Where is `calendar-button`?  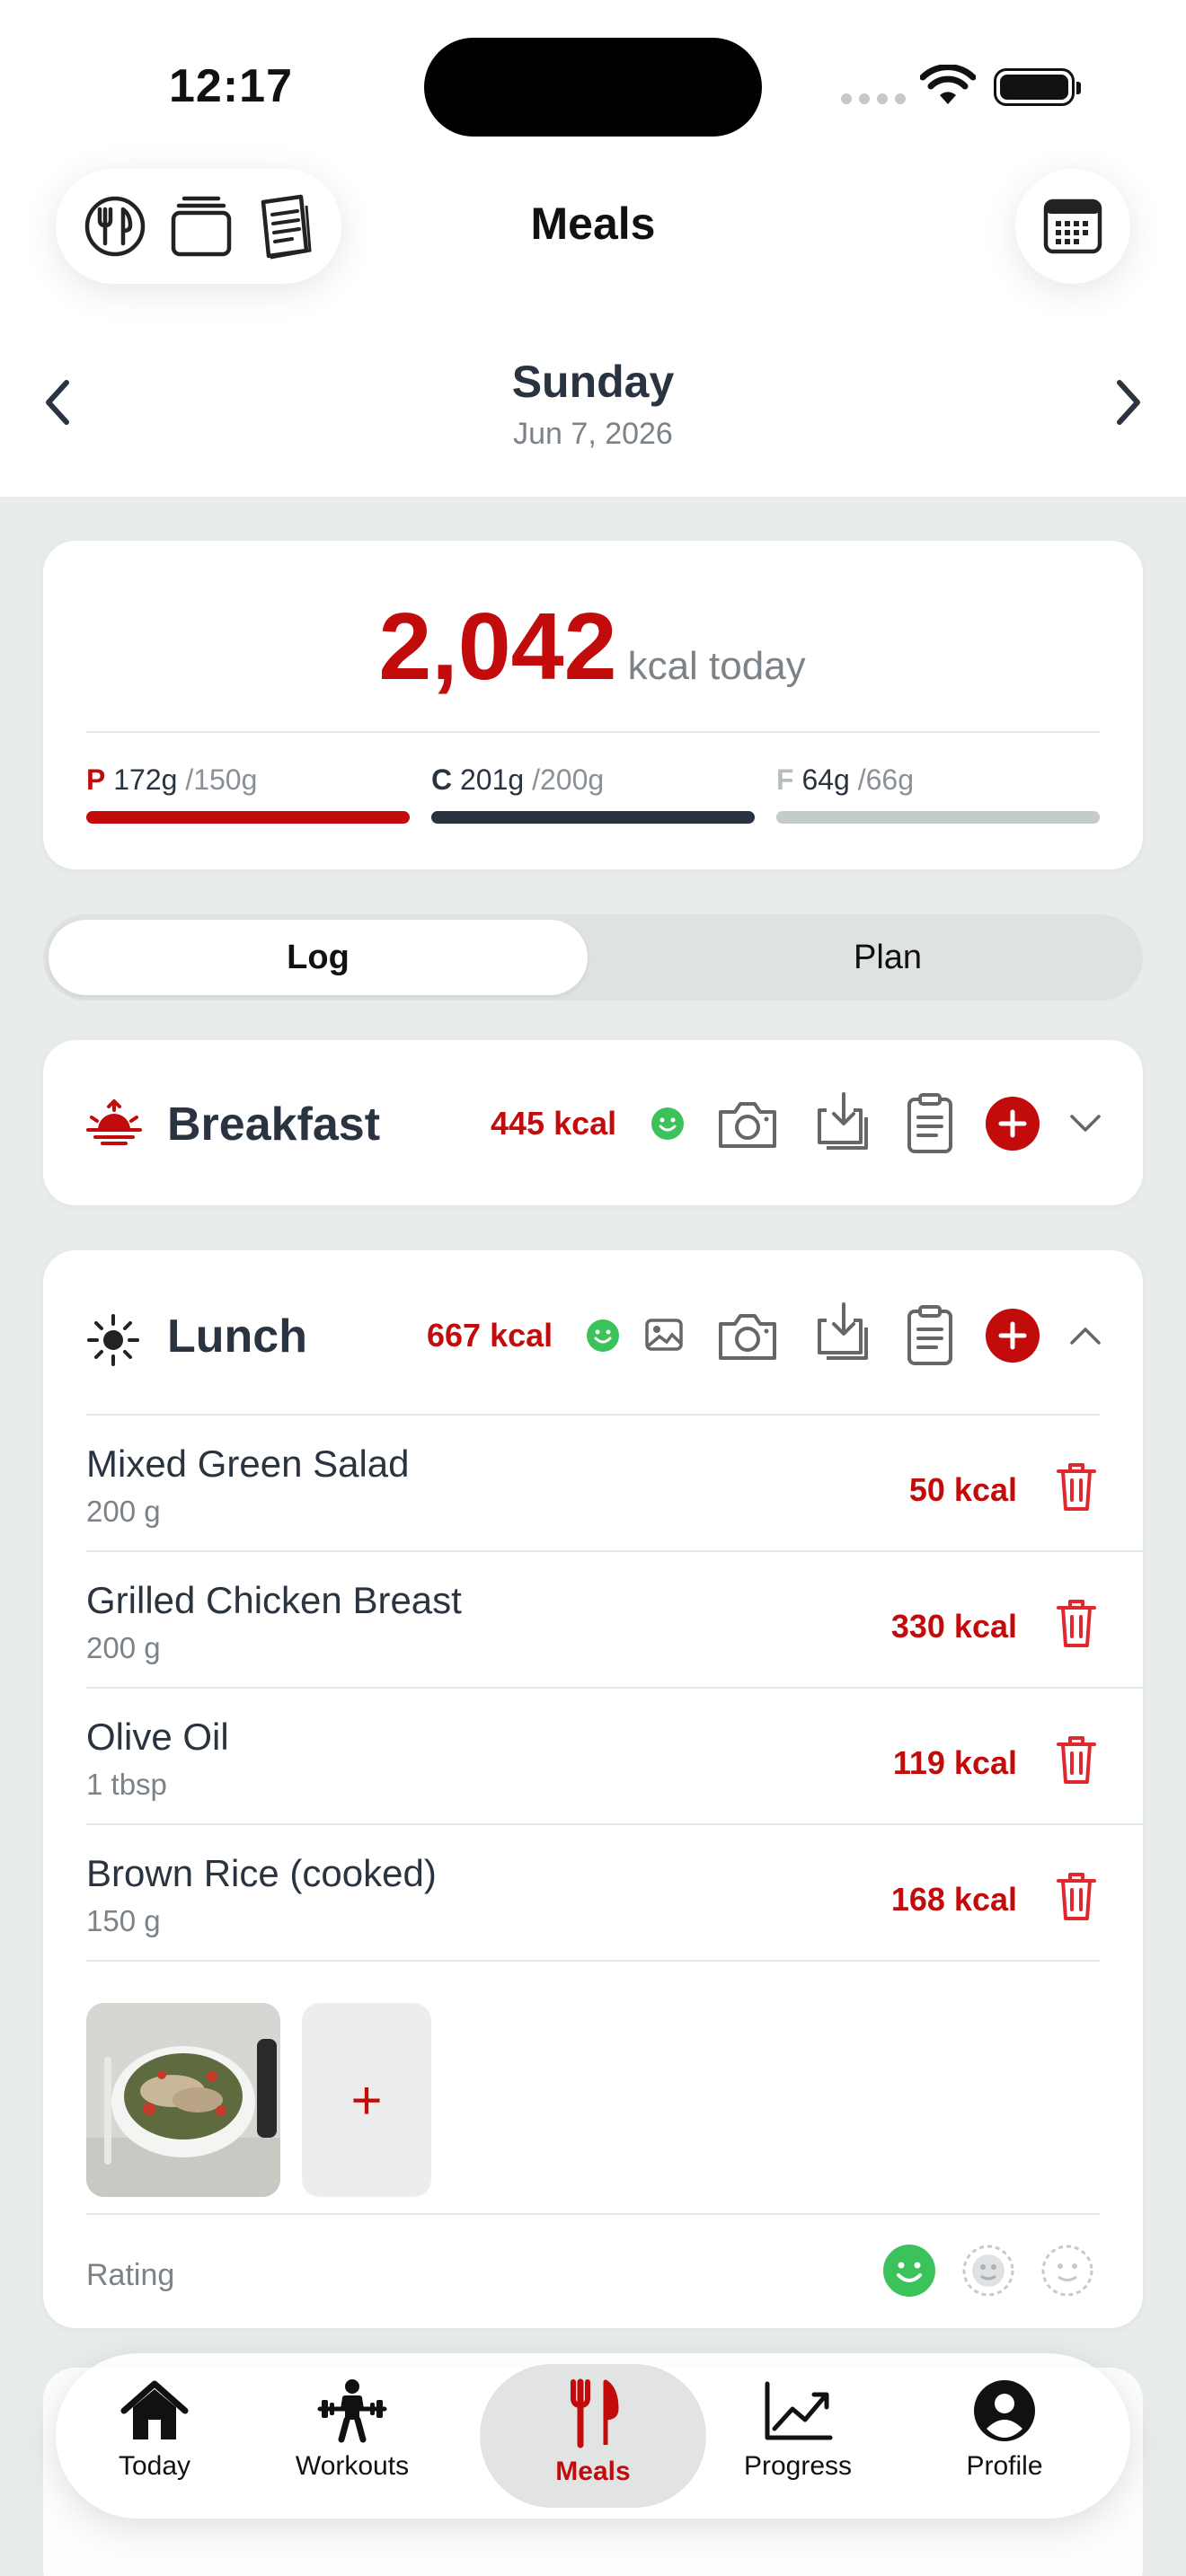
calendar-button is located at coordinates (1072, 226).